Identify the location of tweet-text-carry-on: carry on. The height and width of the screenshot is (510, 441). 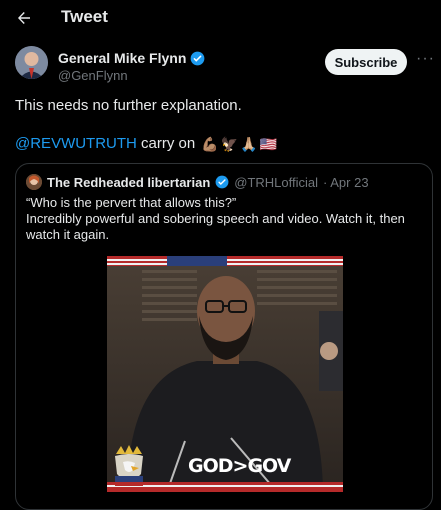
(168, 143).